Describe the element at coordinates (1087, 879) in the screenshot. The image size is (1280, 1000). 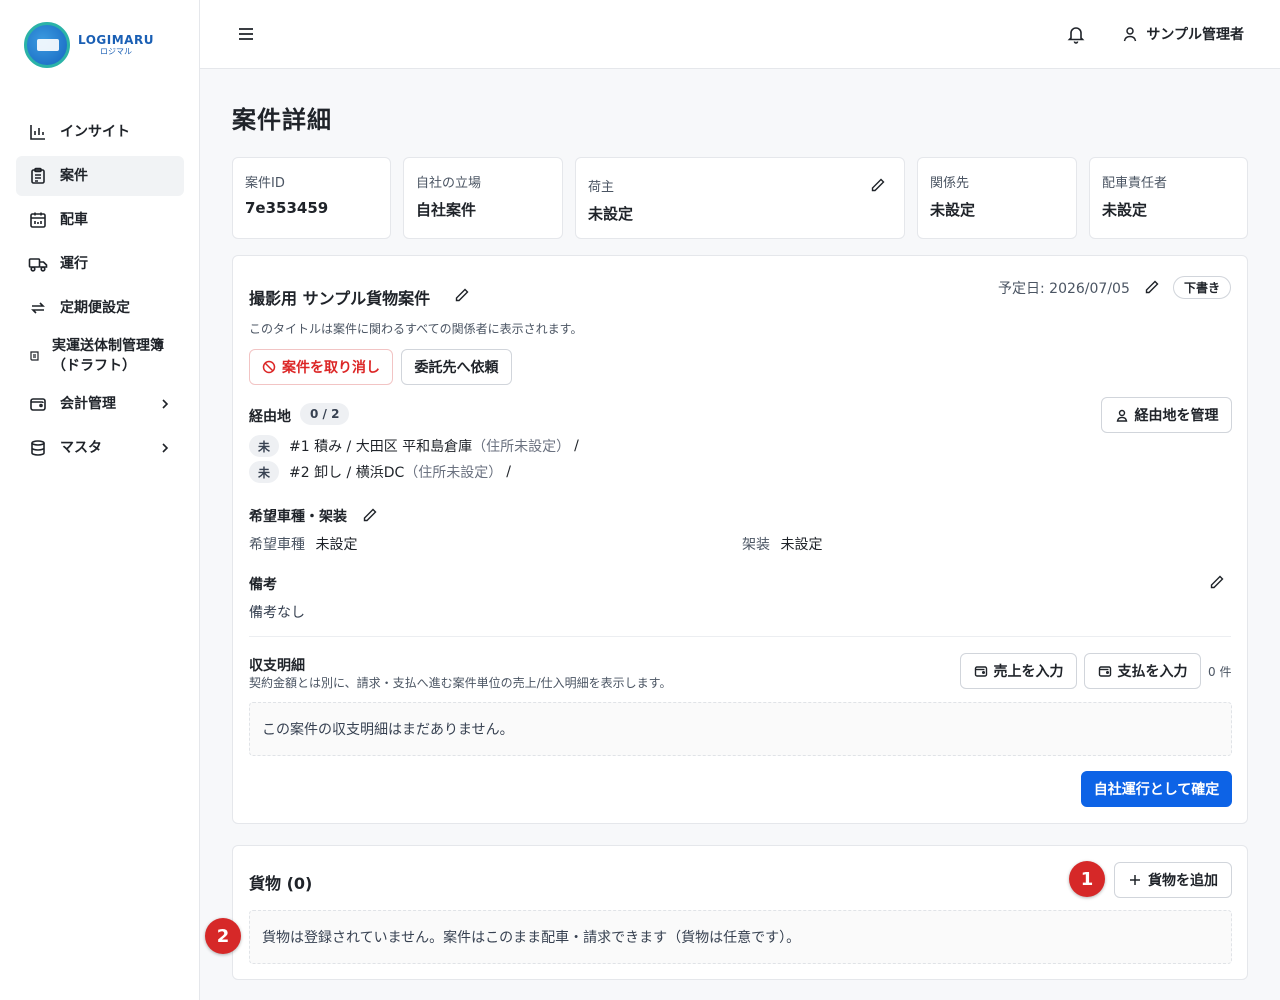
I see `annotation-marker-1: 1` at that location.